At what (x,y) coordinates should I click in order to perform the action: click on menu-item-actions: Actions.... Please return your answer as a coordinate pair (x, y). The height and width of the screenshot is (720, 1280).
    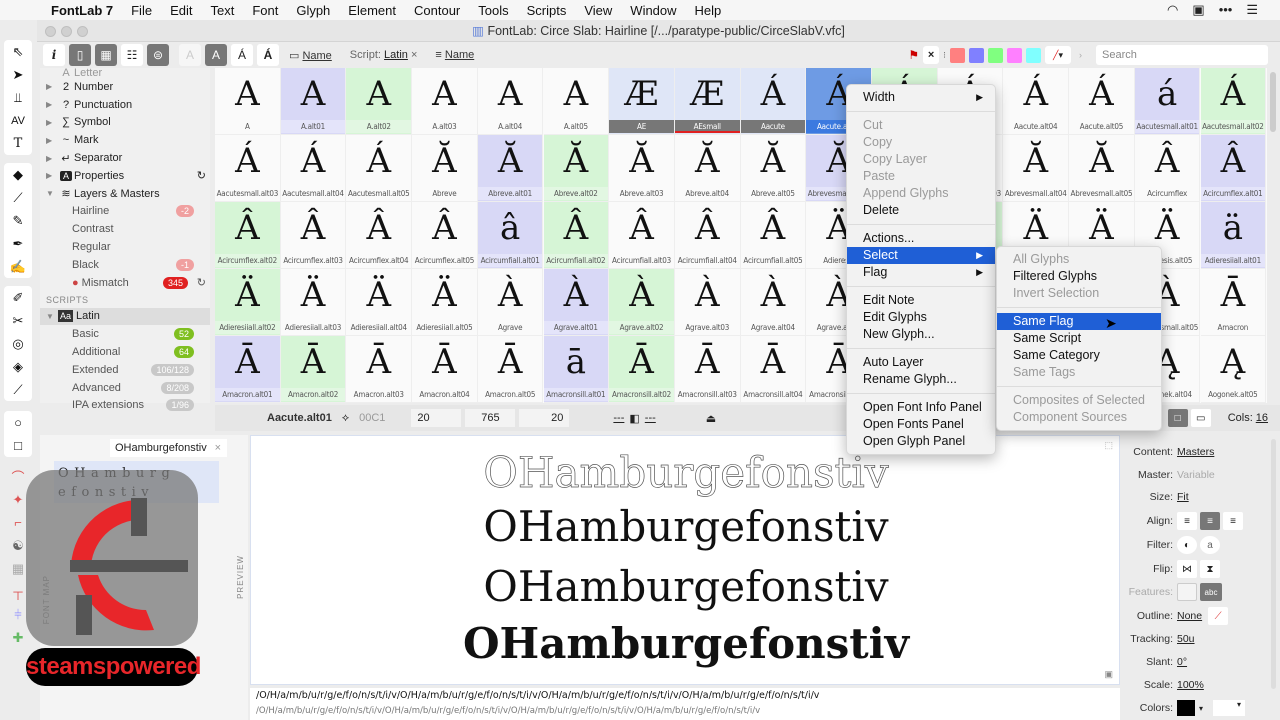
    Looking at the image, I should click on (921, 238).